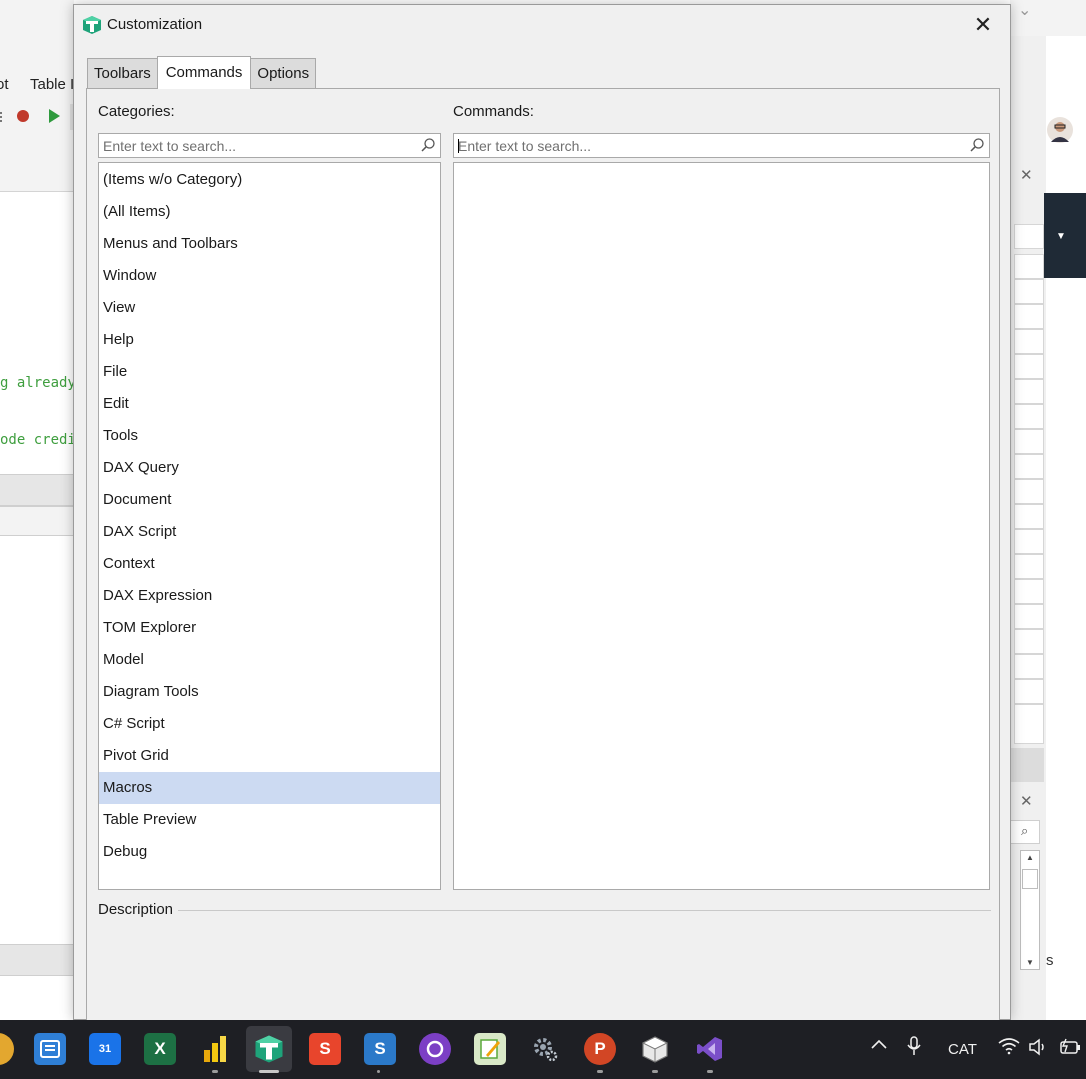 The width and height of the screenshot is (1086, 1079). I want to click on tabular-editor-icon, so click(92, 25).